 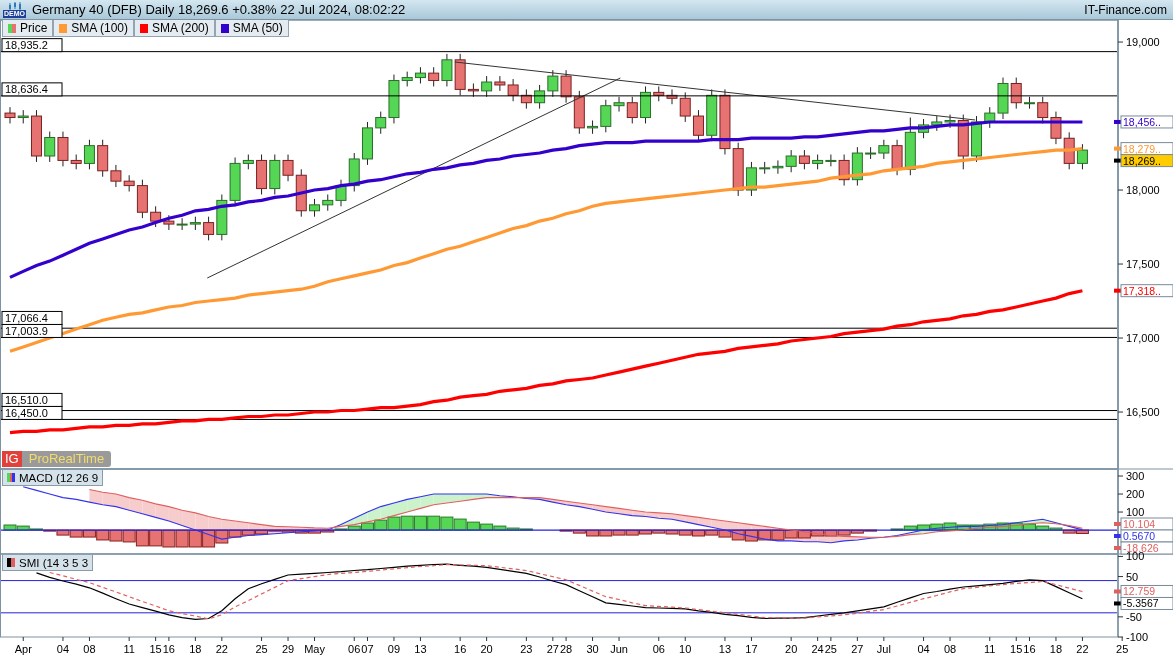 I want to click on price-level-label: 18,935.2, so click(x=32, y=45).